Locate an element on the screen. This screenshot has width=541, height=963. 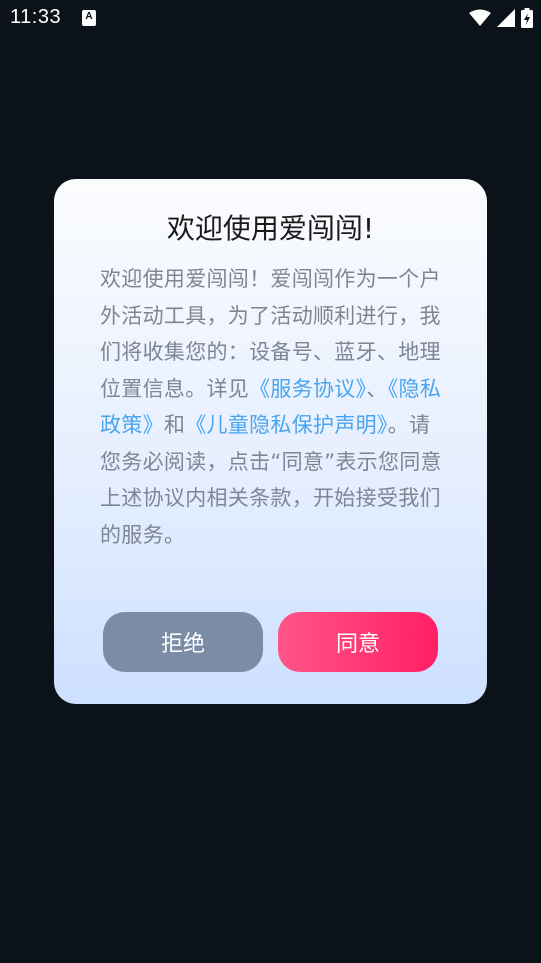
battery-charging-icon is located at coordinates (527, 18).